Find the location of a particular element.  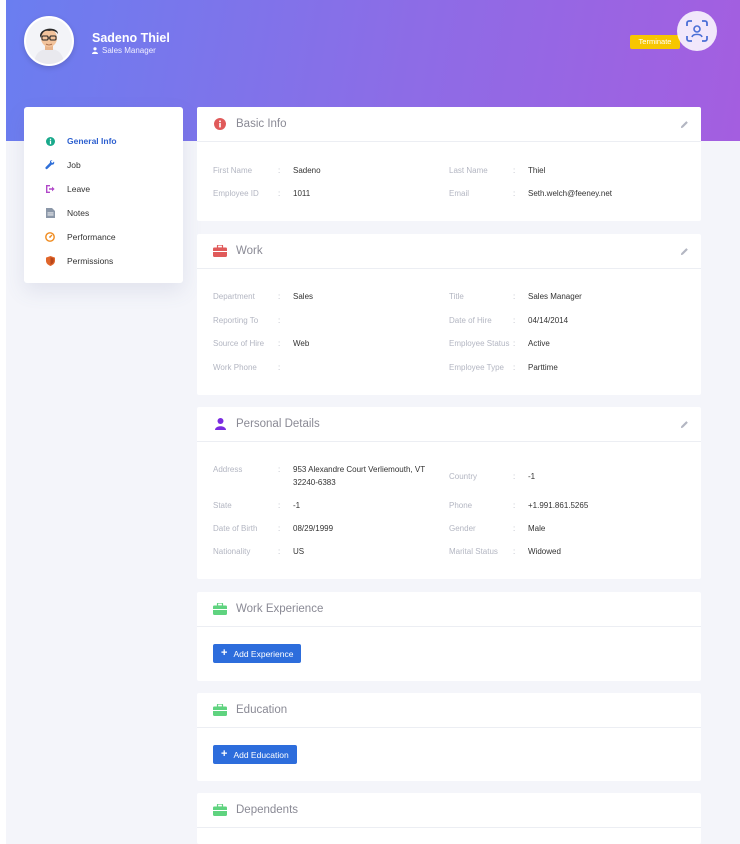

nav-item-notes: Notes is located at coordinates (103, 213).